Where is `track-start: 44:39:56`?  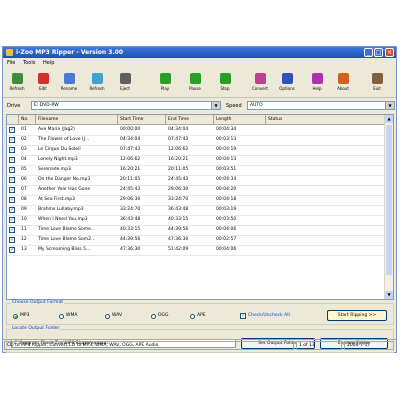 track-start: 44:39:56 is located at coordinates (130, 239).